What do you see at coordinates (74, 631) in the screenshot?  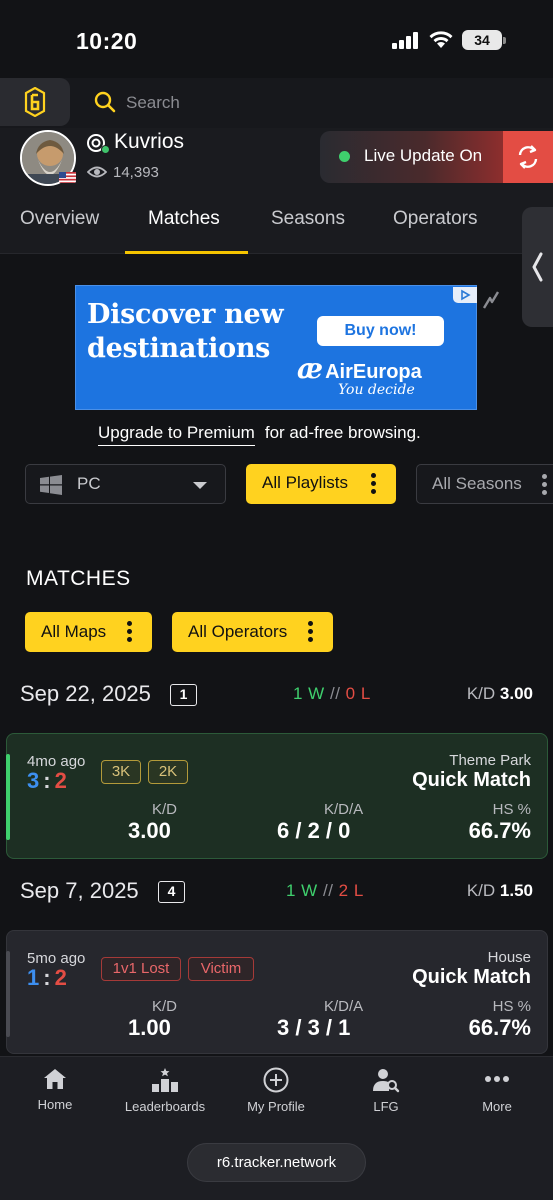 I see `map-filter-label: All Maps` at bounding box center [74, 631].